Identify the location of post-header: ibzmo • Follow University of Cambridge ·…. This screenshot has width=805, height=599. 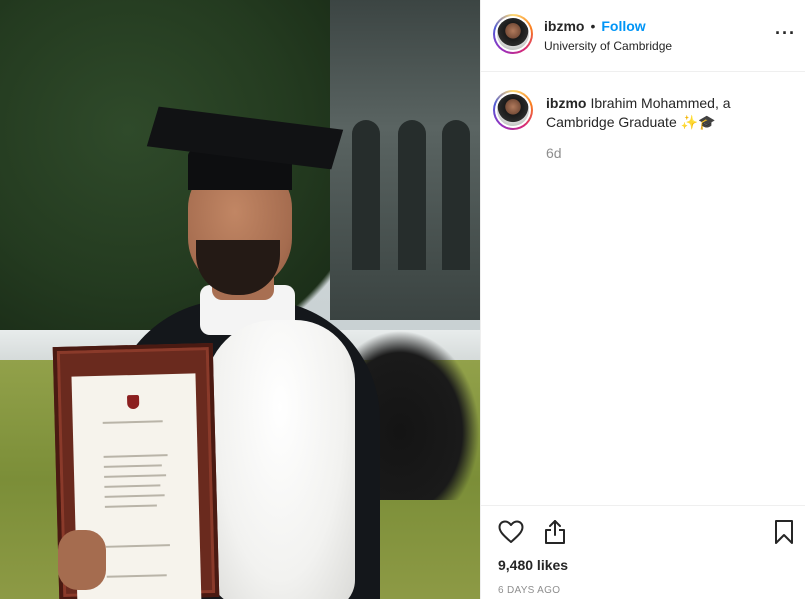
(643, 36).